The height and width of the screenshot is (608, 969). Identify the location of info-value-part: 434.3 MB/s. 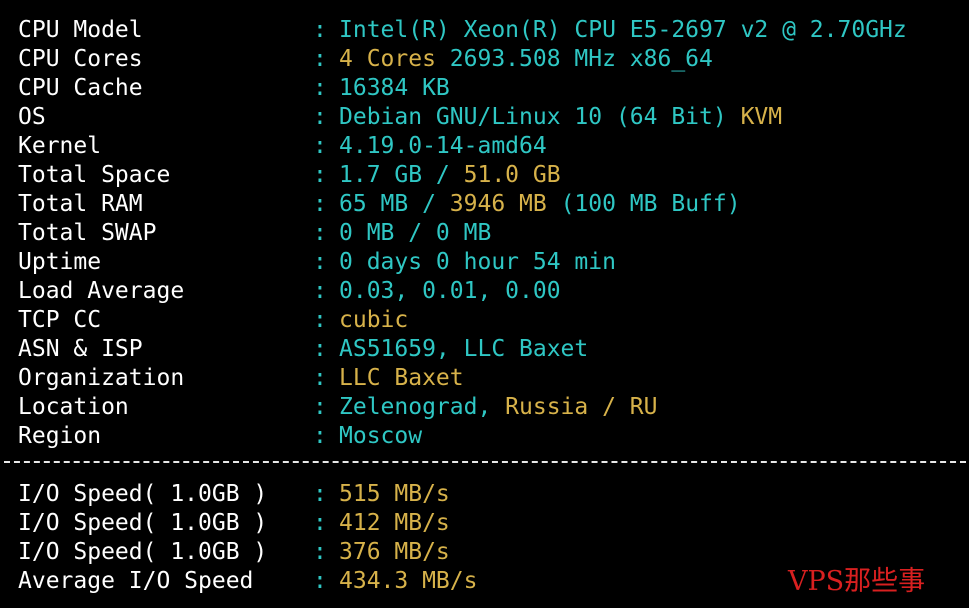
(408, 581).